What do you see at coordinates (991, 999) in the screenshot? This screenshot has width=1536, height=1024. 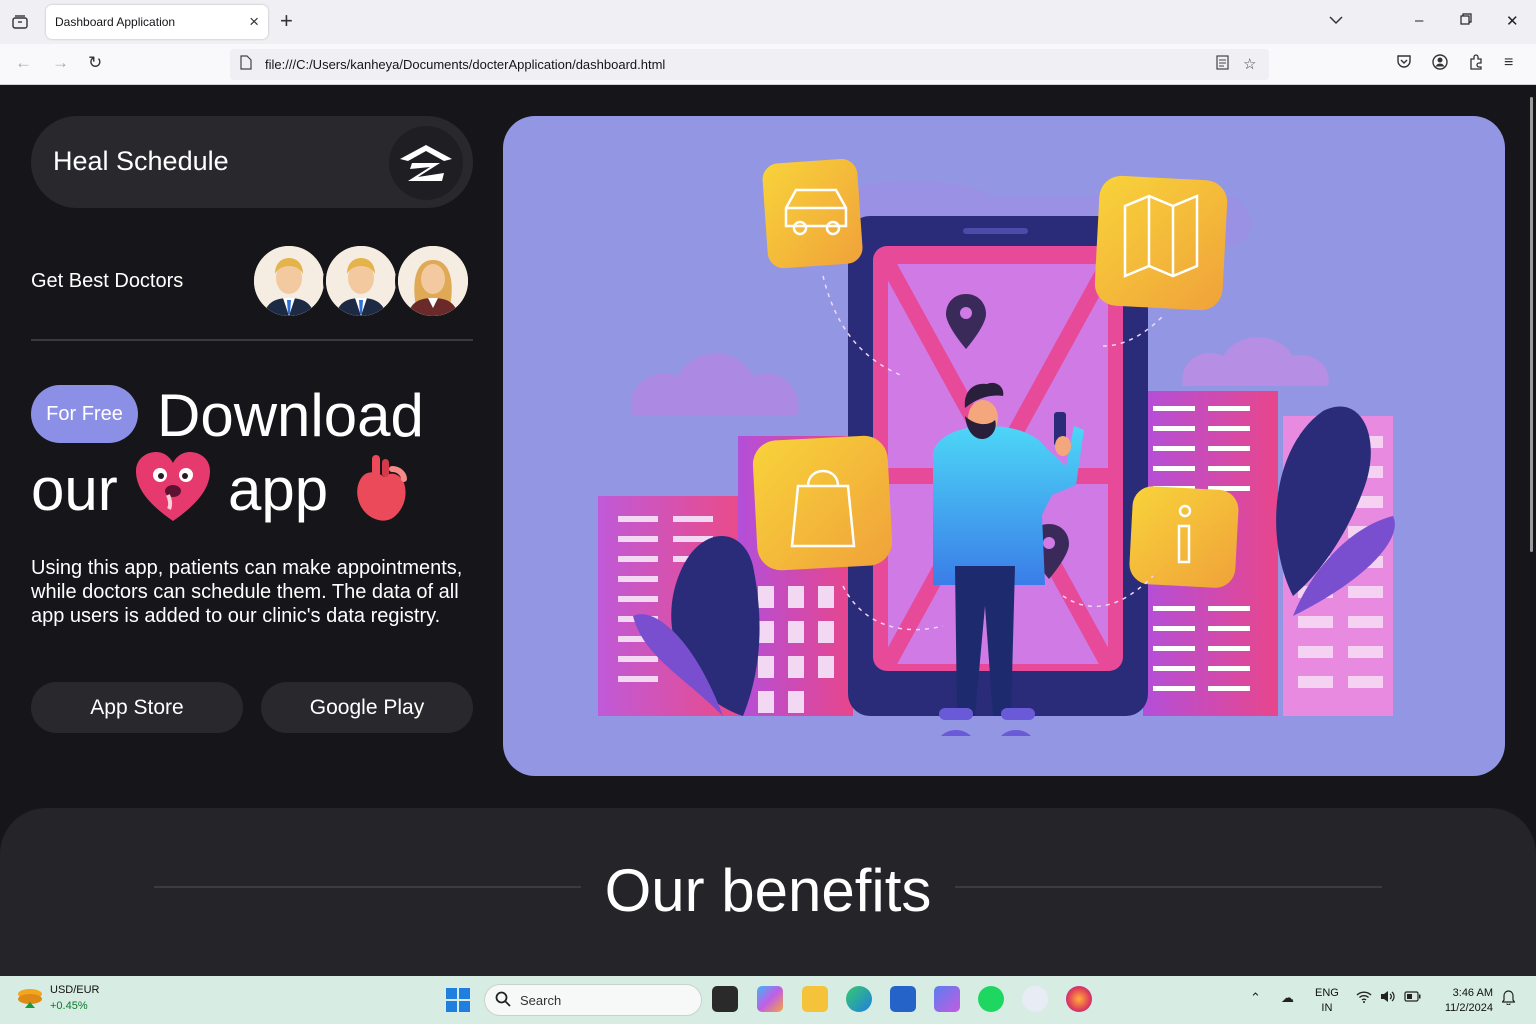 I see `spotify-icon` at bounding box center [991, 999].